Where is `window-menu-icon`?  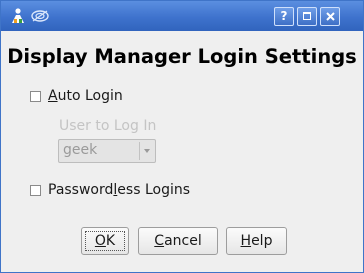 window-menu-icon is located at coordinates (40, 16).